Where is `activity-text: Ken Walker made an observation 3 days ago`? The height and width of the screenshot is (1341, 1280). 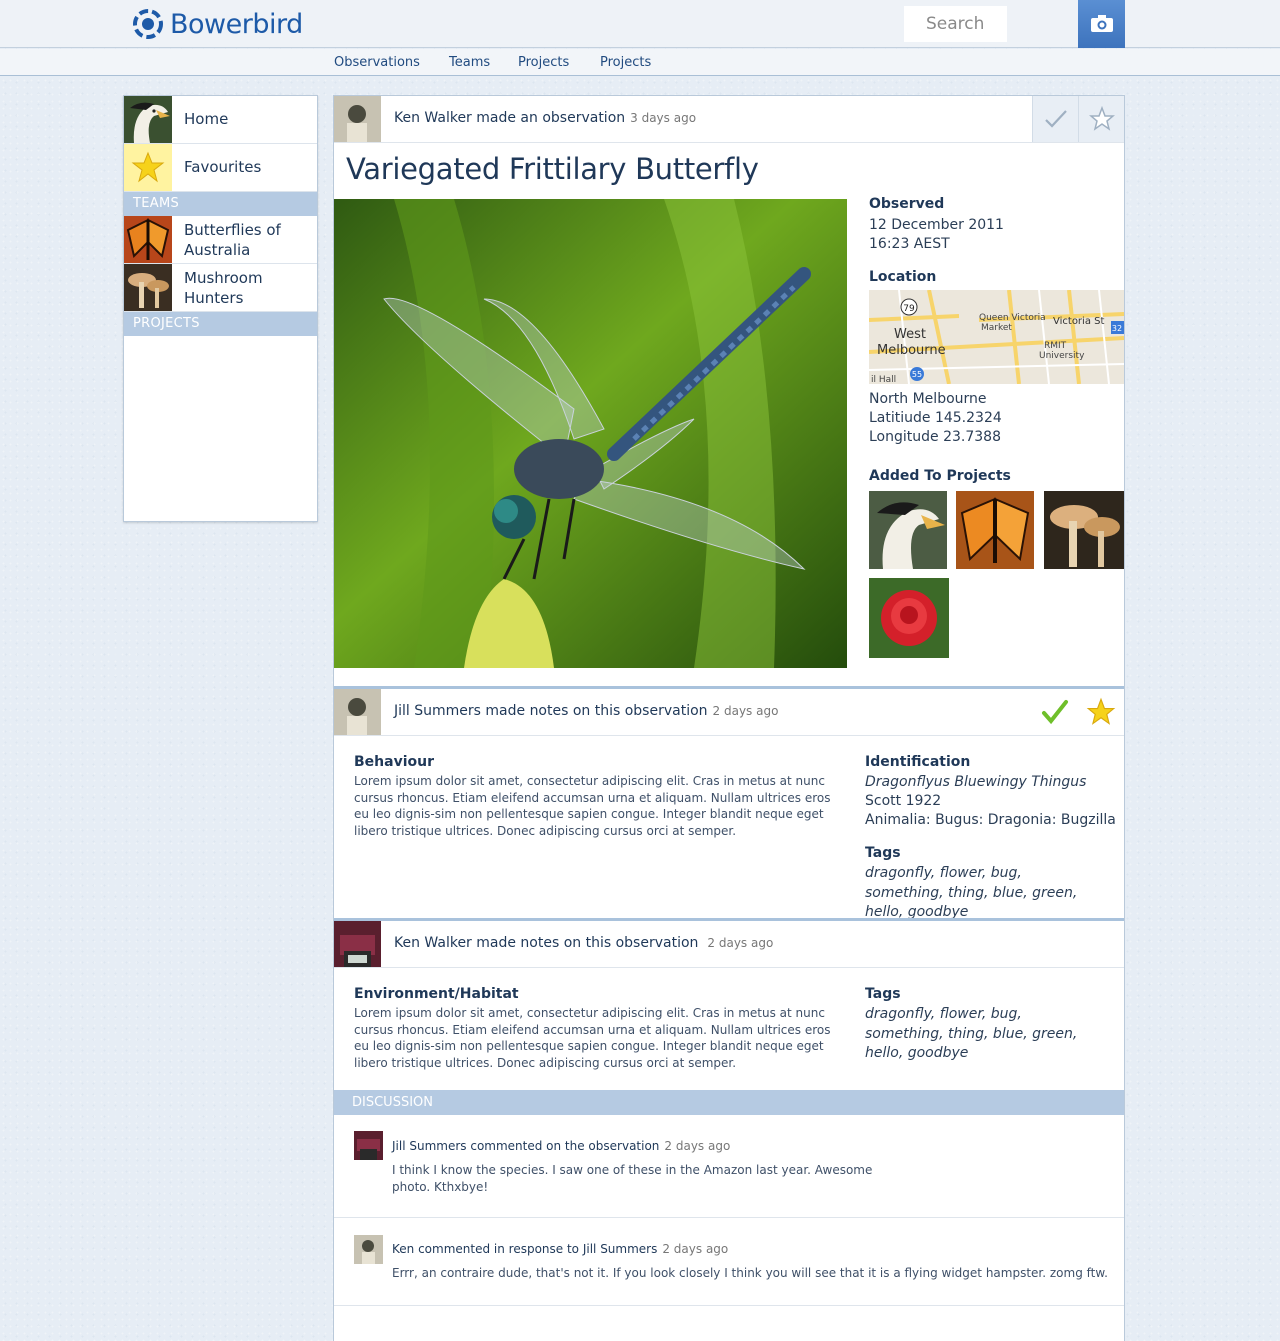 activity-text: Ken Walker made an observation 3 days ago is located at coordinates (545, 118).